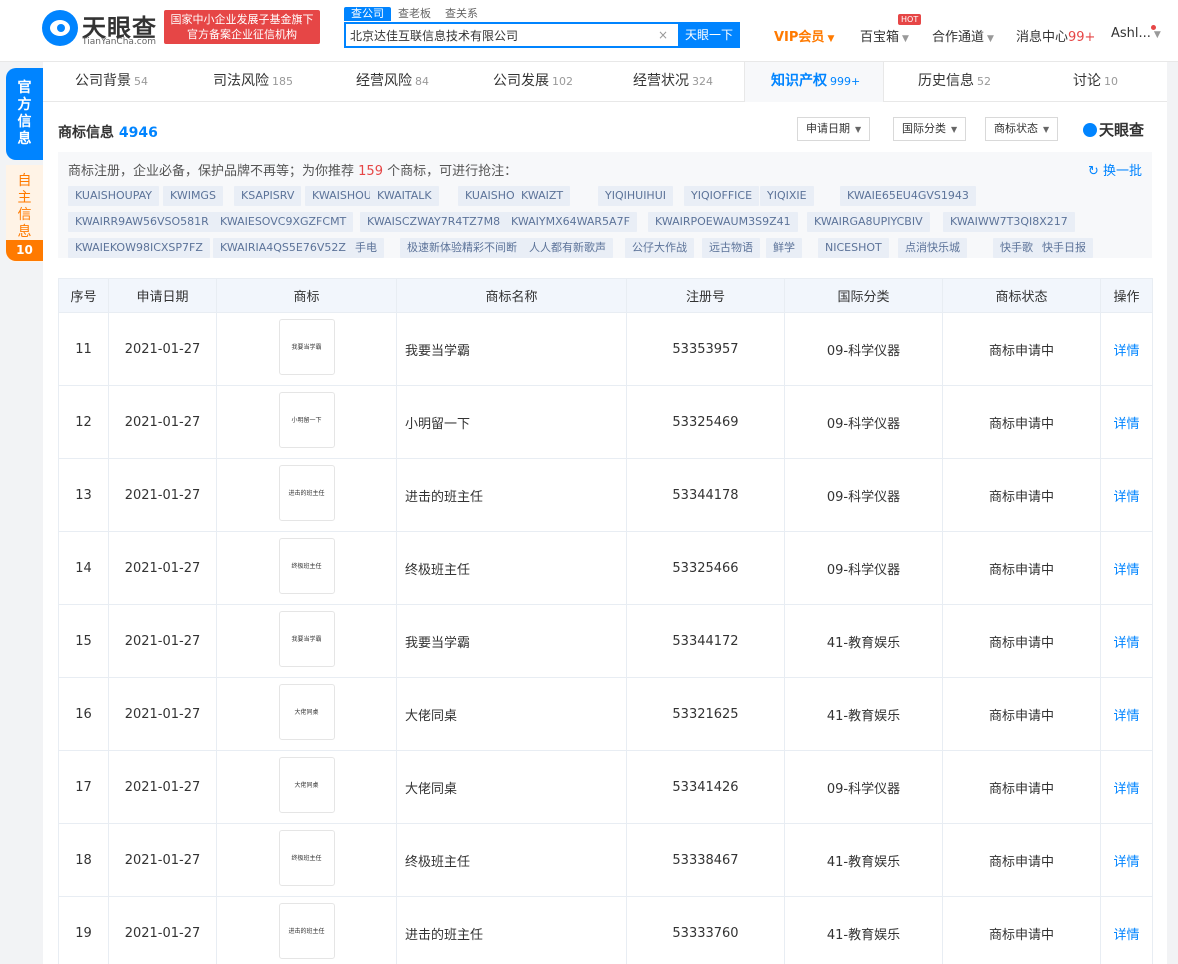  I want to click on vip-member-menu: VIP会员 ▼, so click(804, 35).